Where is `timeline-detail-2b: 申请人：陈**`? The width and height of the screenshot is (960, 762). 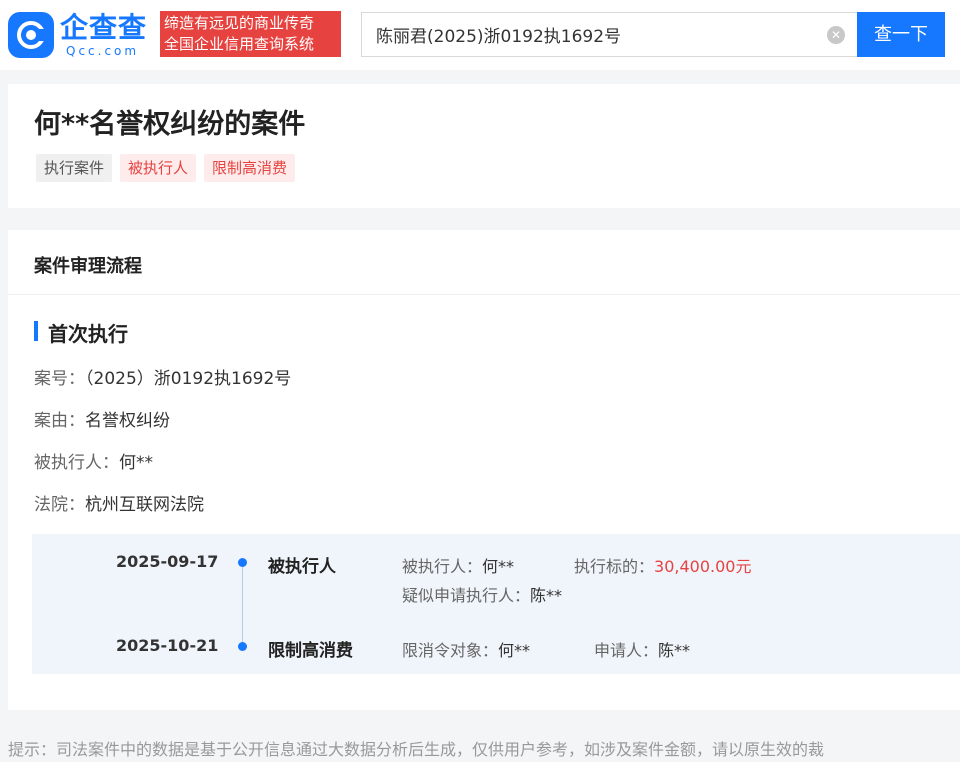 timeline-detail-2b: 申请人：陈** is located at coordinates (642, 649).